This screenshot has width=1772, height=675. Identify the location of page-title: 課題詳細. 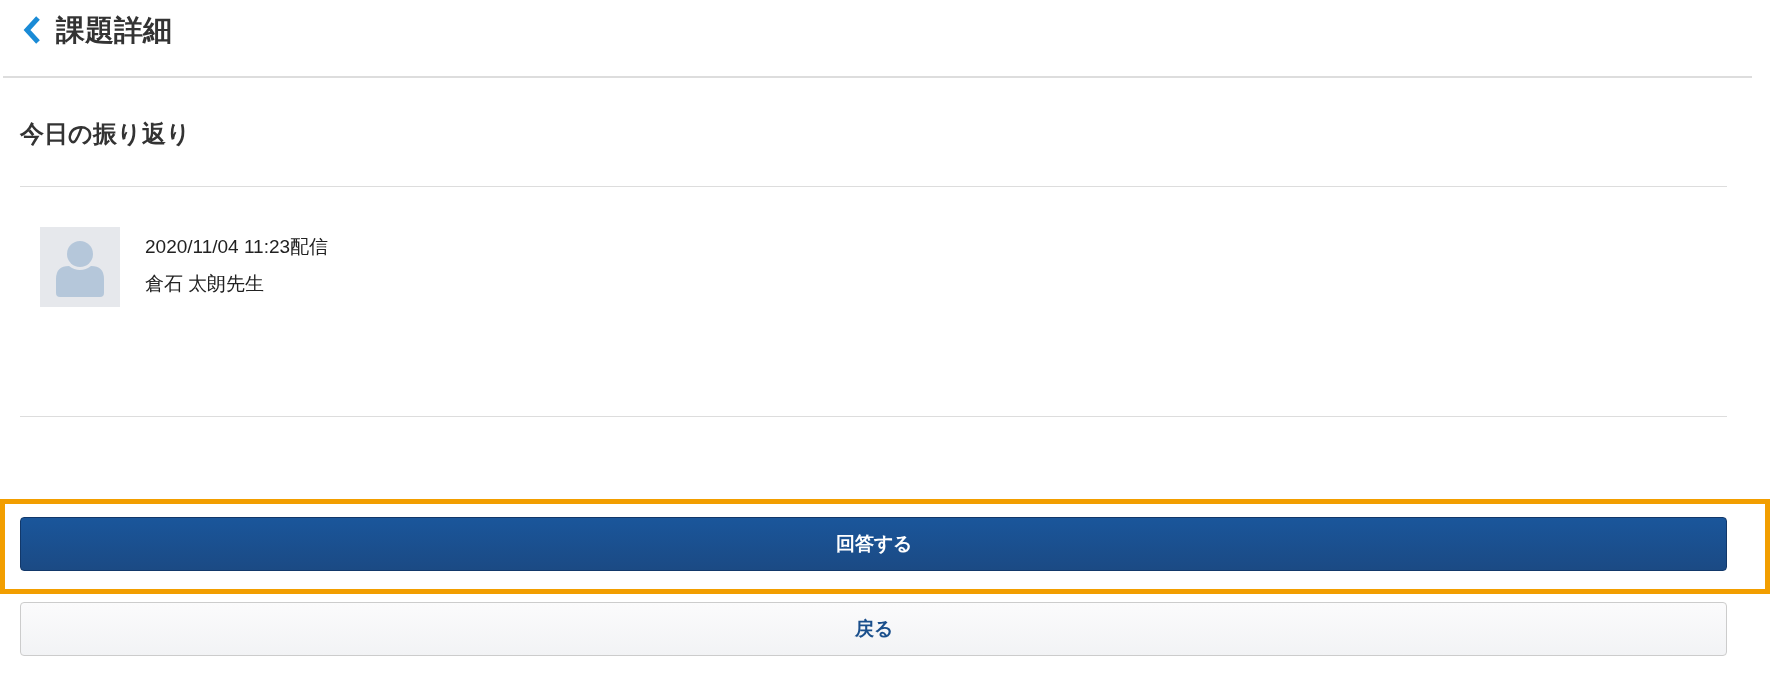
(114, 30).